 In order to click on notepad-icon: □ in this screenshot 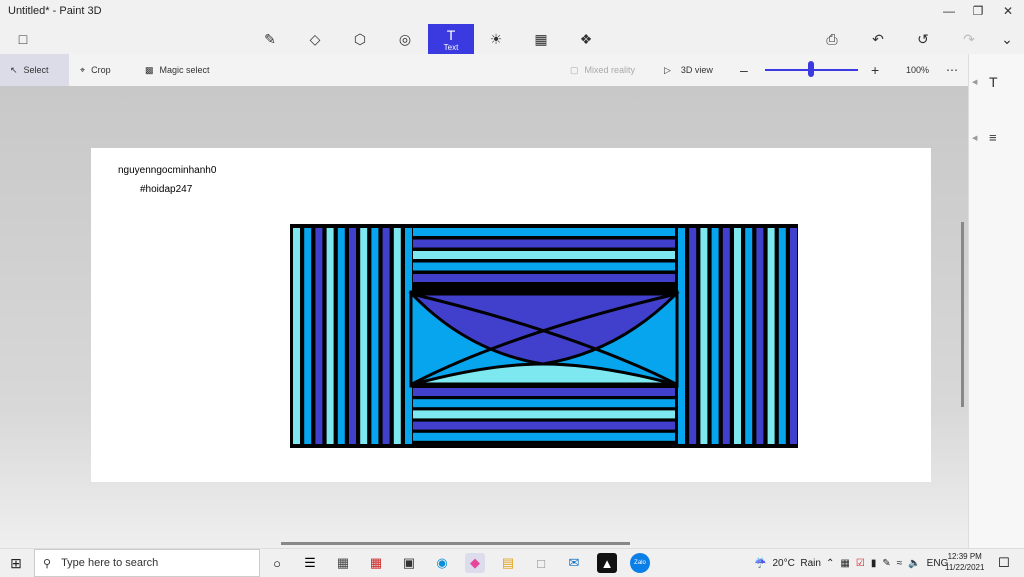, I will do `click(541, 563)`.